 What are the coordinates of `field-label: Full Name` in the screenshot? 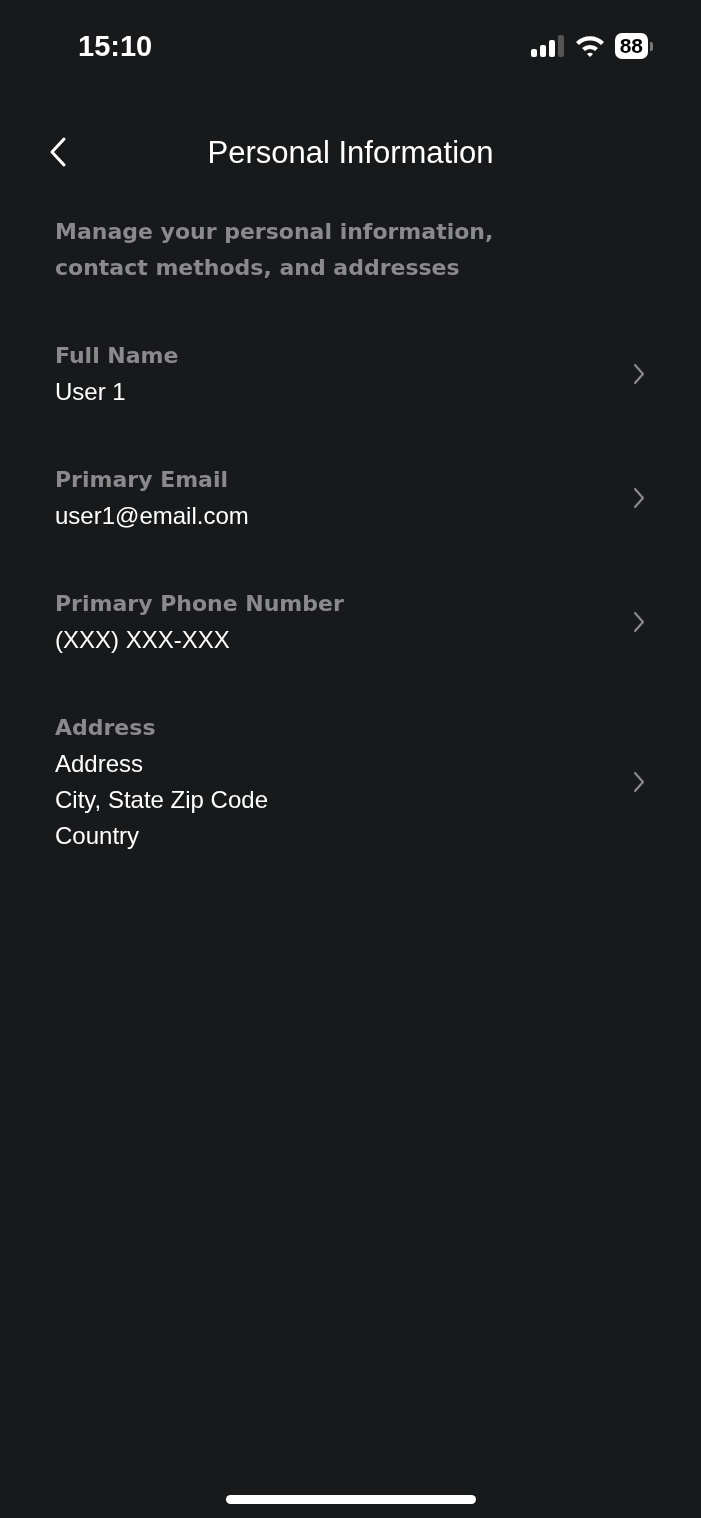 It's located at (117, 356).